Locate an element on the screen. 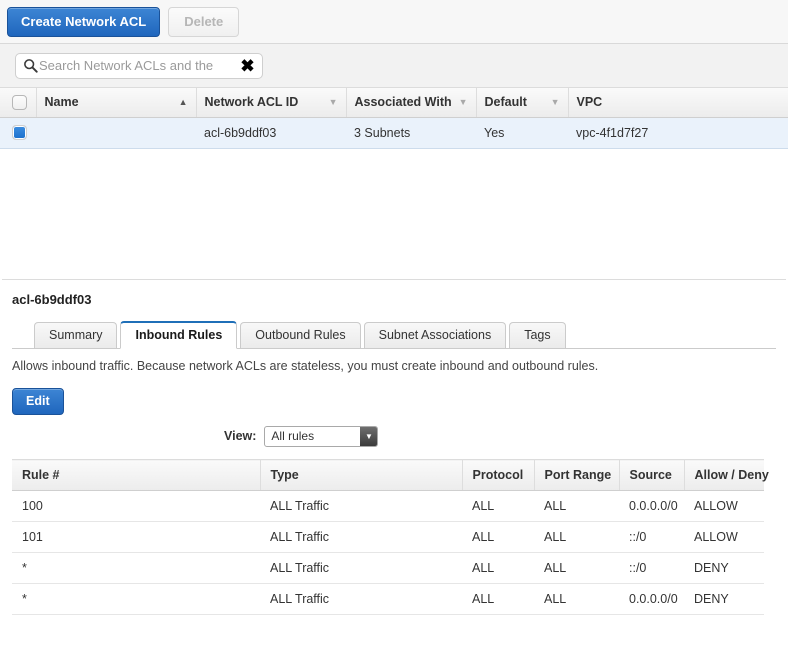 The height and width of the screenshot is (654, 788). tab-label-summary: Summary is located at coordinates (76, 334).